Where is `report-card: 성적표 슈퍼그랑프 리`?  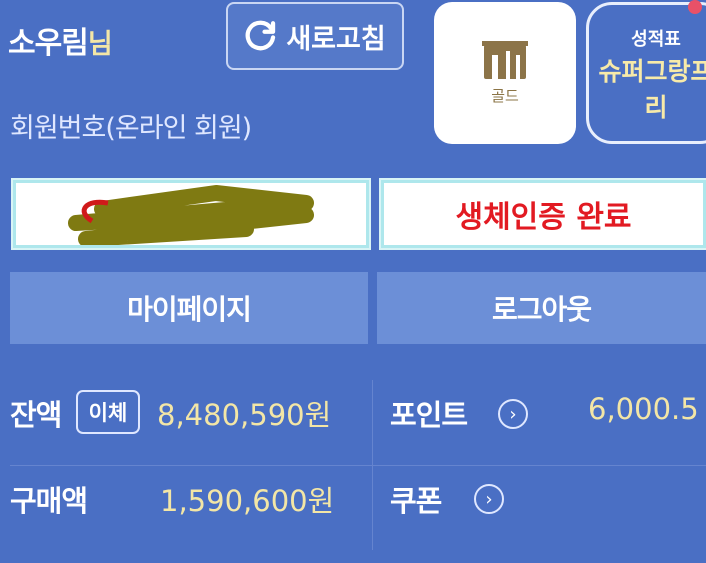 report-card: 성적표 슈퍼그랑프 리 is located at coordinates (646, 73).